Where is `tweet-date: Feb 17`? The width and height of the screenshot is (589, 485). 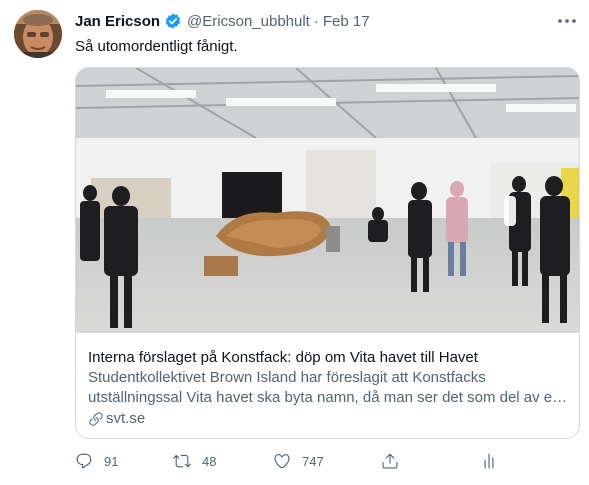 tweet-date: Feb 17 is located at coordinates (346, 21).